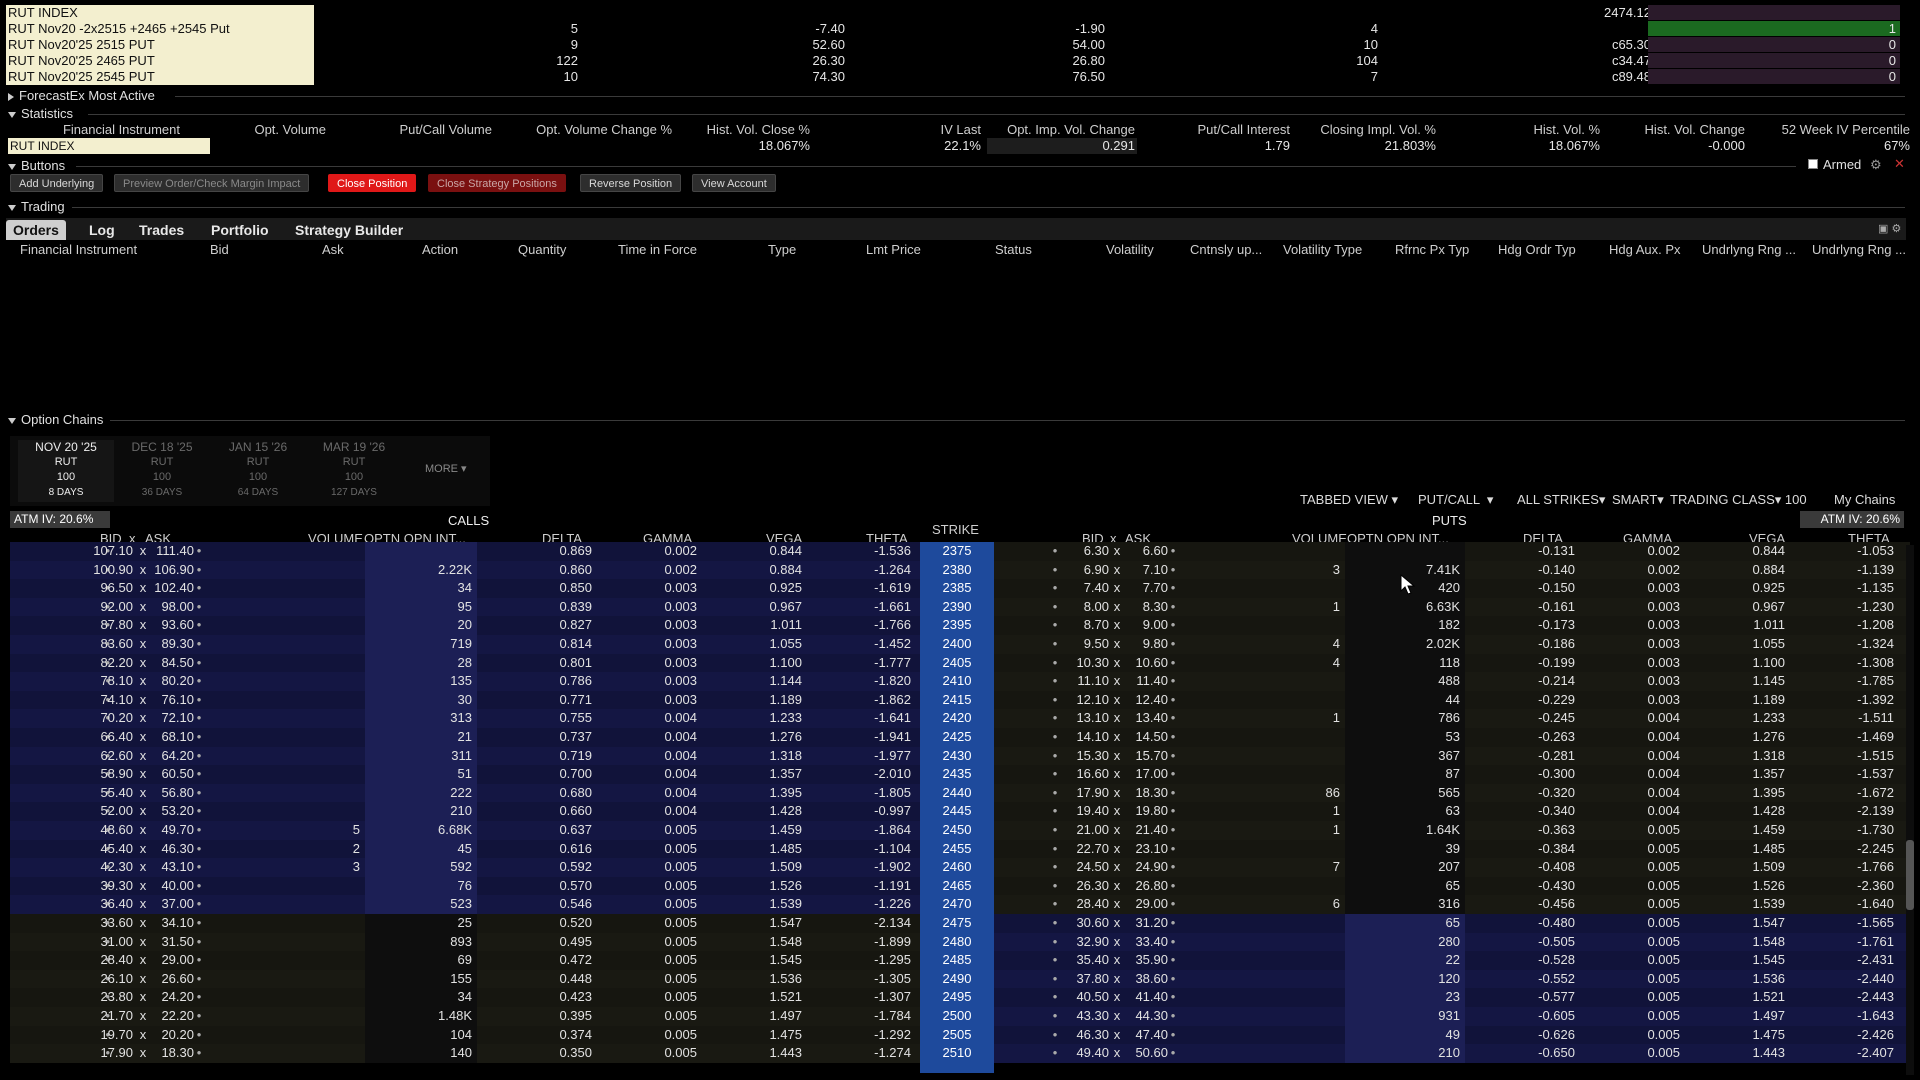 This screenshot has height=1080, width=1920. What do you see at coordinates (171, 1035) in the screenshot?
I see `call-ask: 20.20` at bounding box center [171, 1035].